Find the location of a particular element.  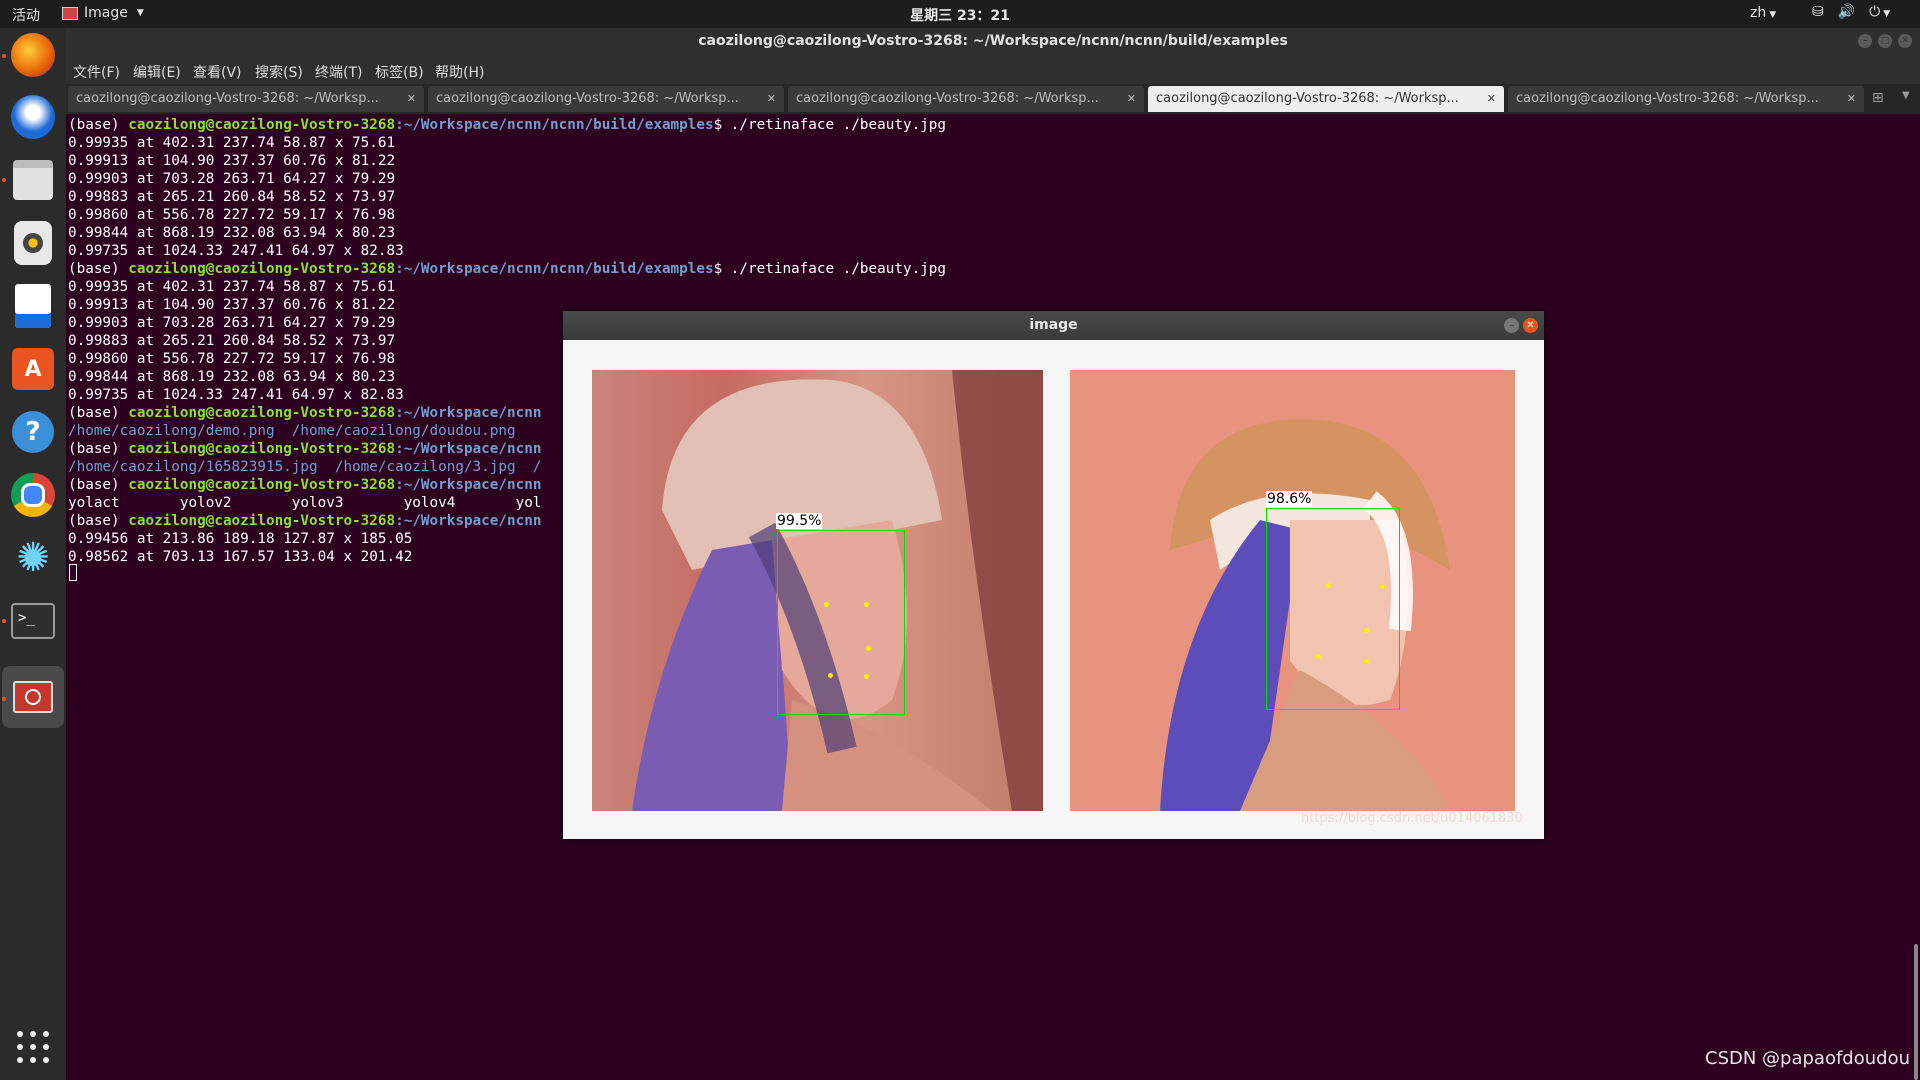

settings-icon: ✺ is located at coordinates (33, 558).